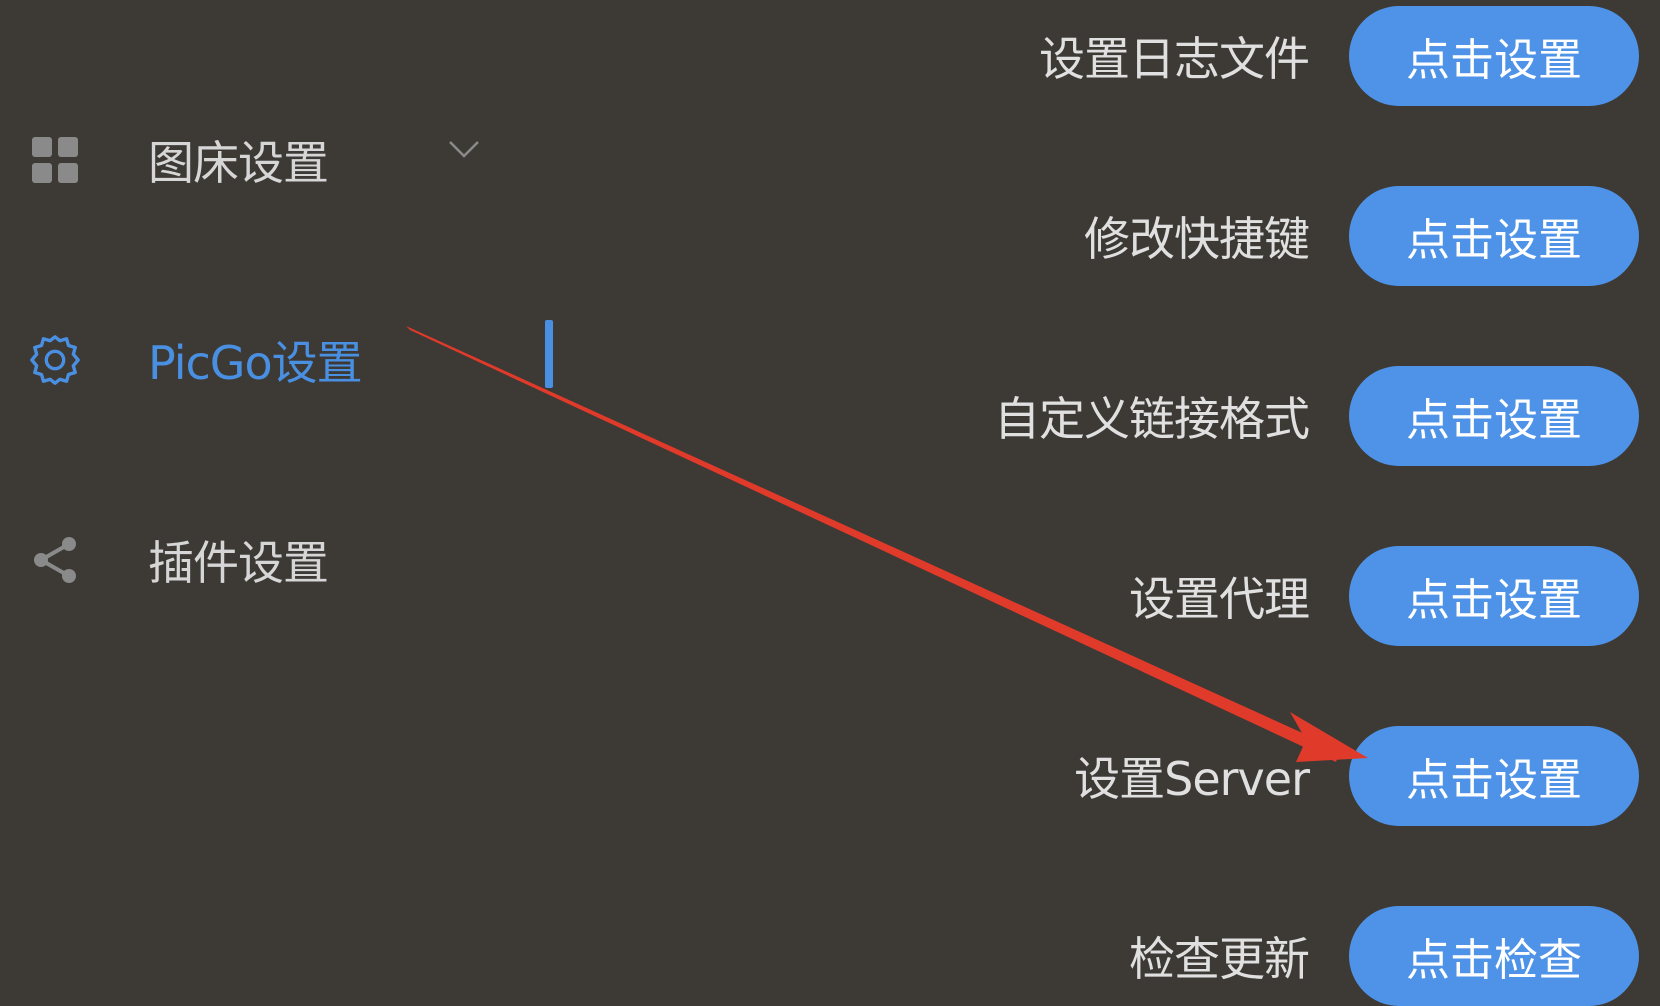 This screenshot has width=1660, height=1006. Describe the element at coordinates (549, 354) in the screenshot. I see `active-indicator` at that location.